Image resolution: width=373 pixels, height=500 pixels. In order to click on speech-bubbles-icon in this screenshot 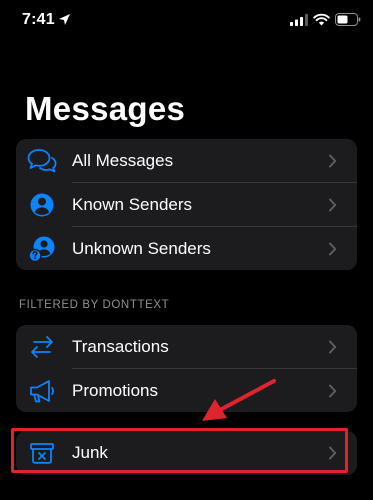, I will do `click(42, 161)`.